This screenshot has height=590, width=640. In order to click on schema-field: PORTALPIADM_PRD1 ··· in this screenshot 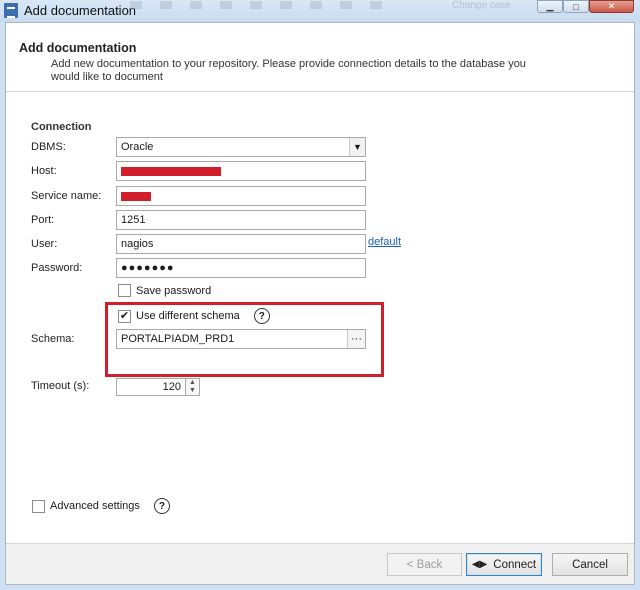, I will do `click(241, 339)`.